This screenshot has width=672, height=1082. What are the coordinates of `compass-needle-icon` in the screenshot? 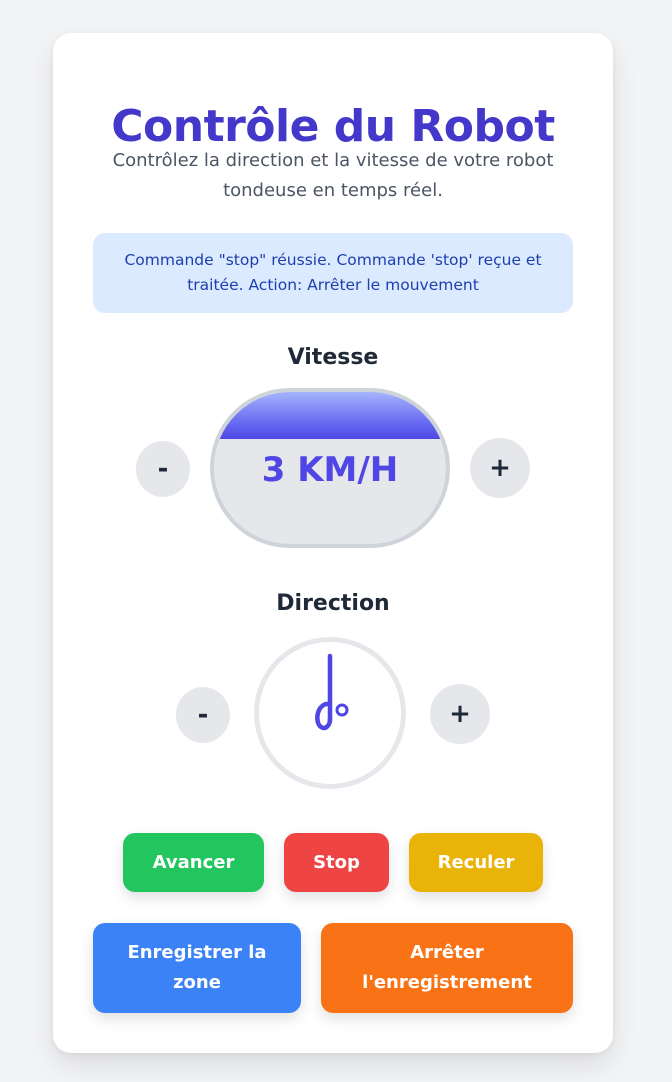 It's located at (332, 692).